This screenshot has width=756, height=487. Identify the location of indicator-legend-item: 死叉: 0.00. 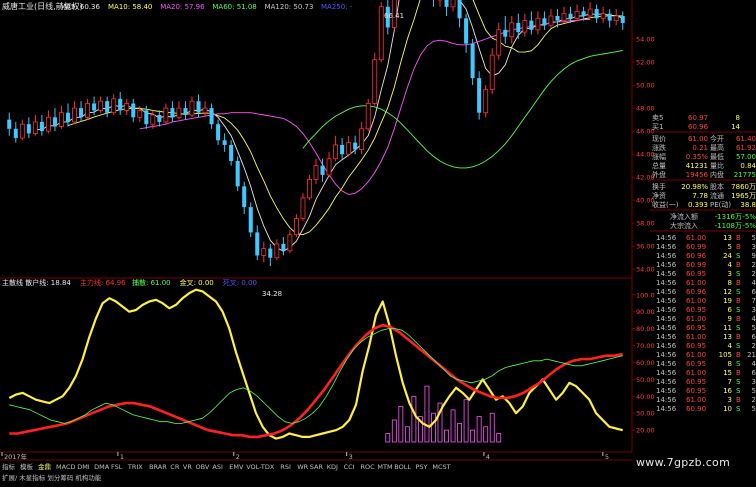
(240, 283).